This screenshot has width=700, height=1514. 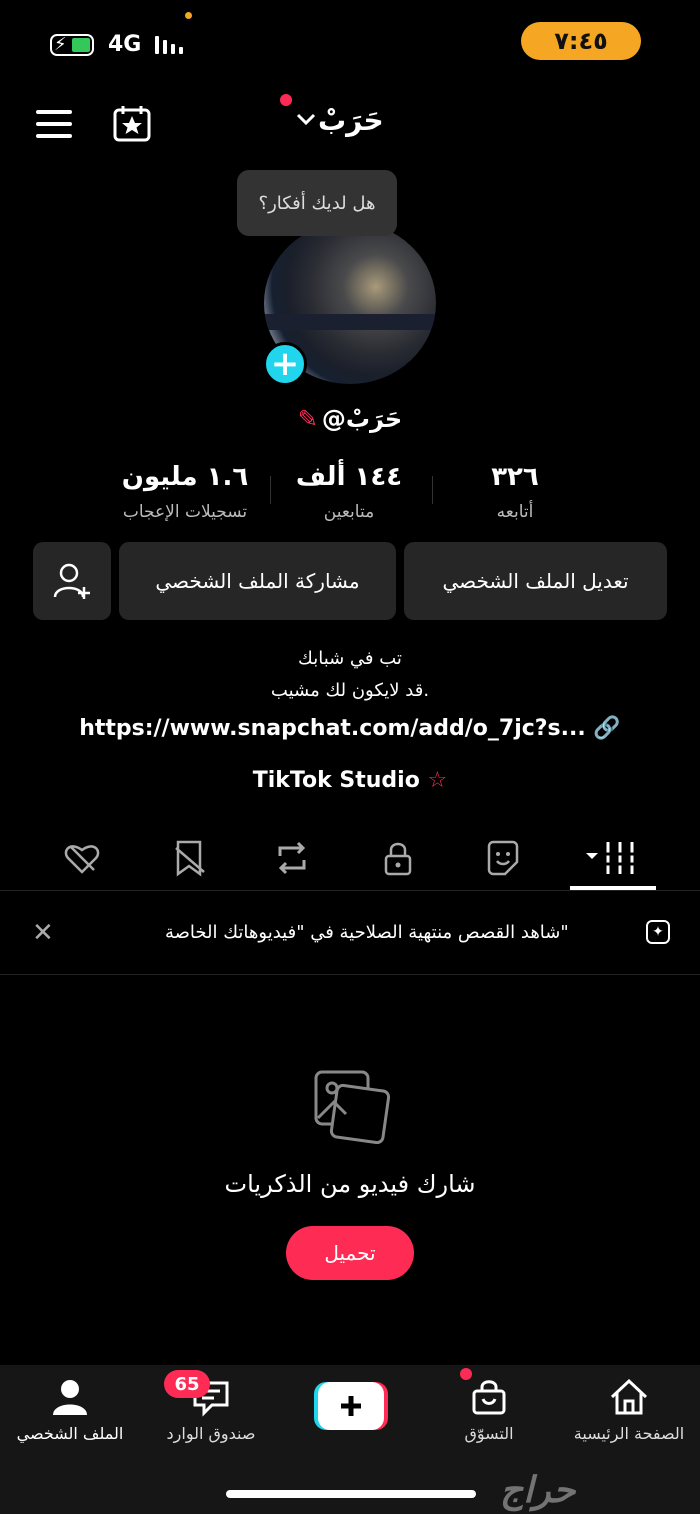 I want to click on account-switcher-title: حَرَبْ, so click(x=351, y=120).